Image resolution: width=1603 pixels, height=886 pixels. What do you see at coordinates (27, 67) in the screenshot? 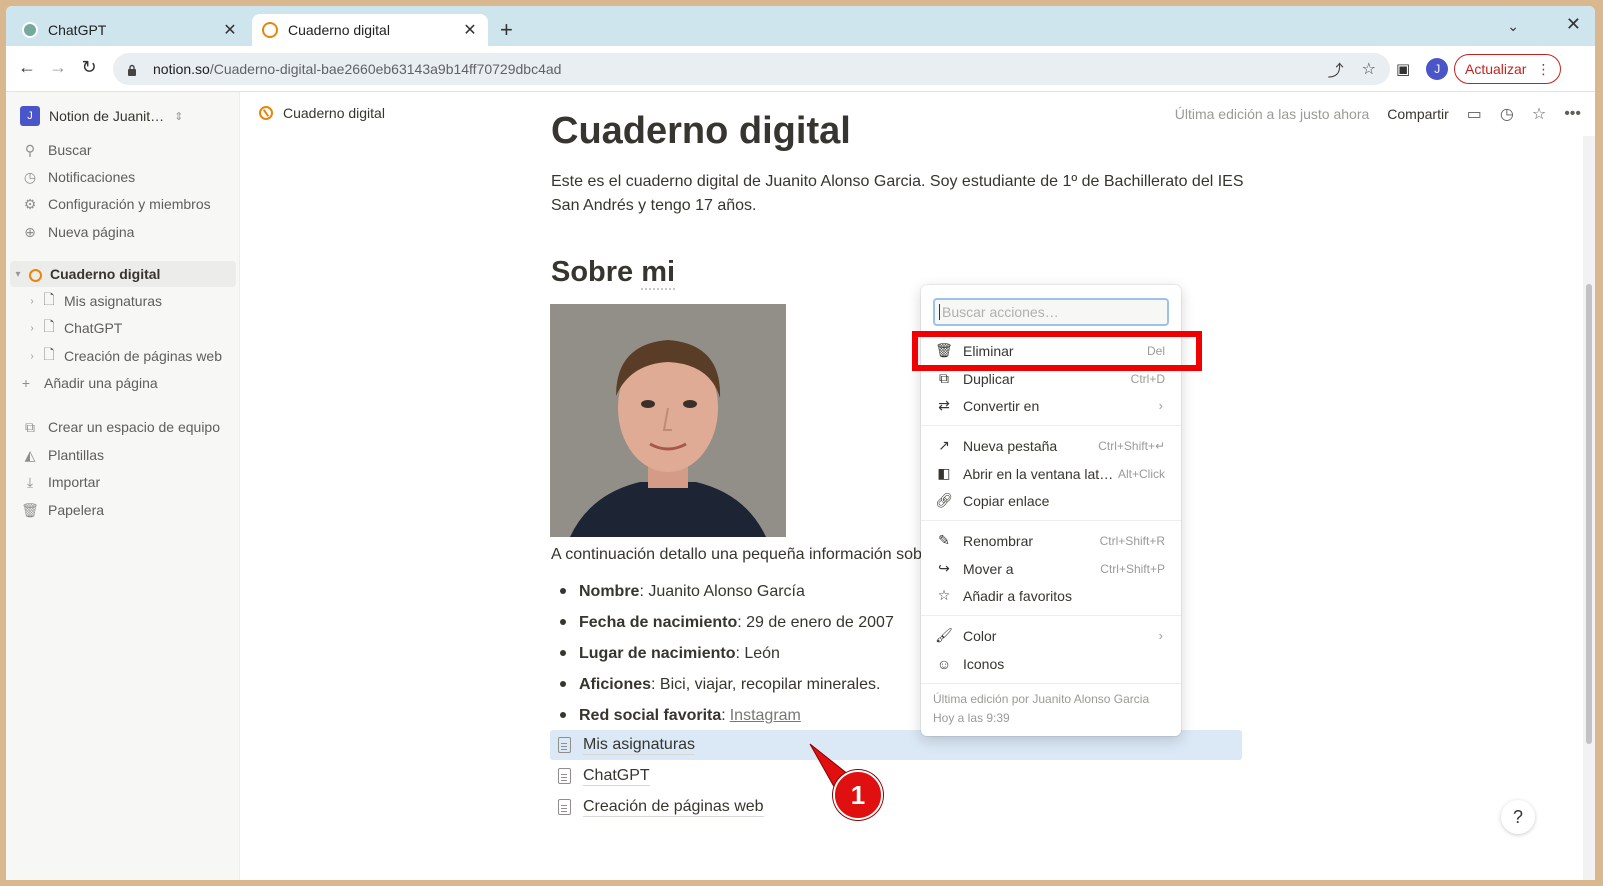
I see `back-icon: ←` at bounding box center [27, 67].